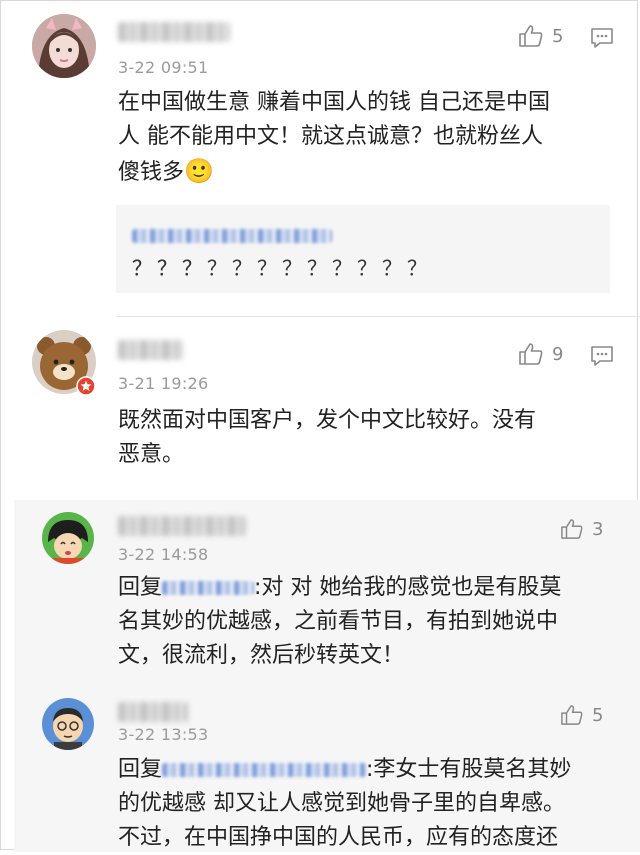 This screenshot has height=855, width=640. What do you see at coordinates (261, 655) in the screenshot?
I see `reply-line: 文，很流利，然后秒转英文！` at bounding box center [261, 655].